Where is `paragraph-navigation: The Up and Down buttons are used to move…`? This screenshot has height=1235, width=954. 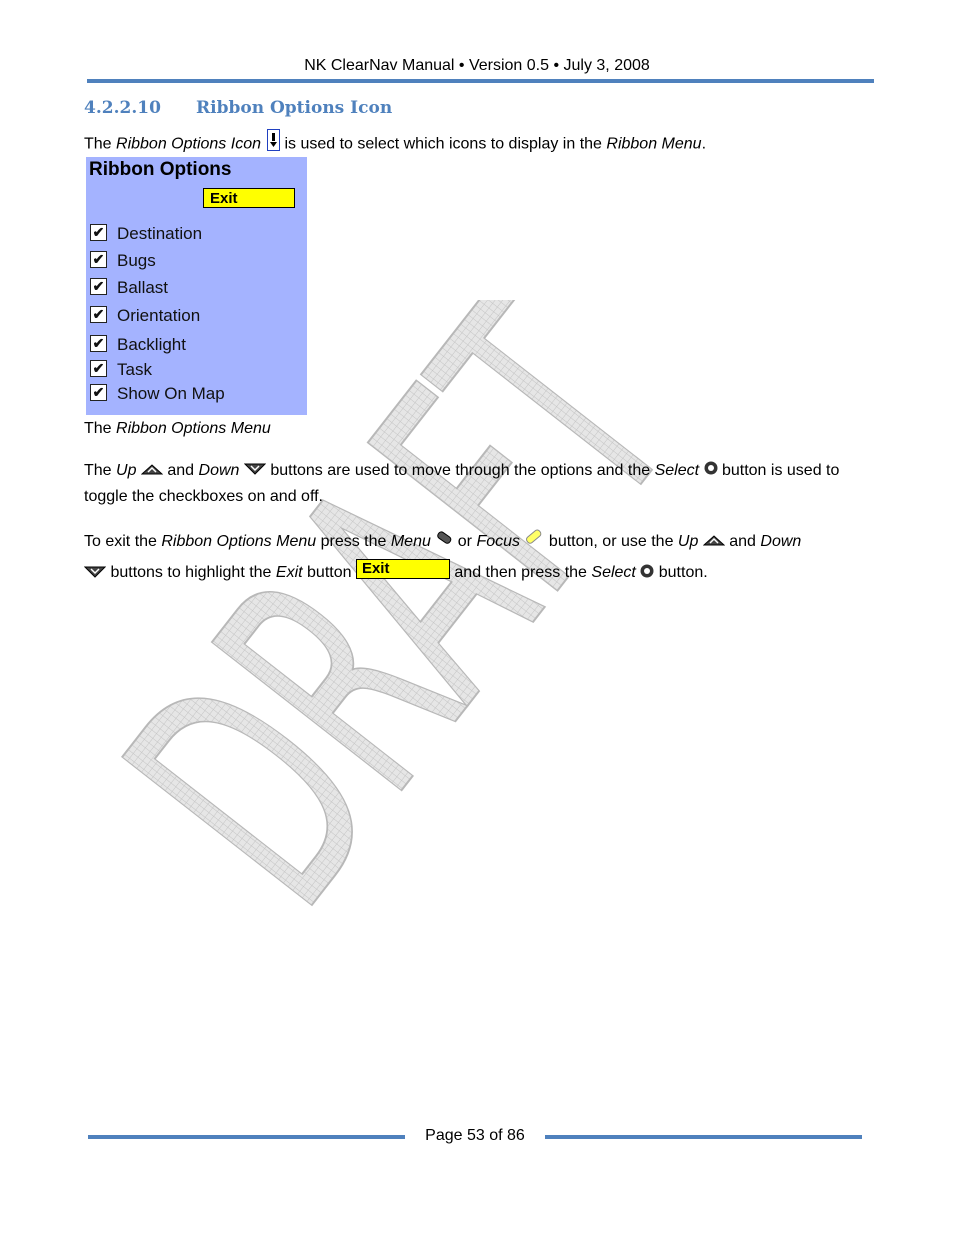
paragraph-navigation: The Up and Down buttons are used to move… is located at coordinates (474, 484).